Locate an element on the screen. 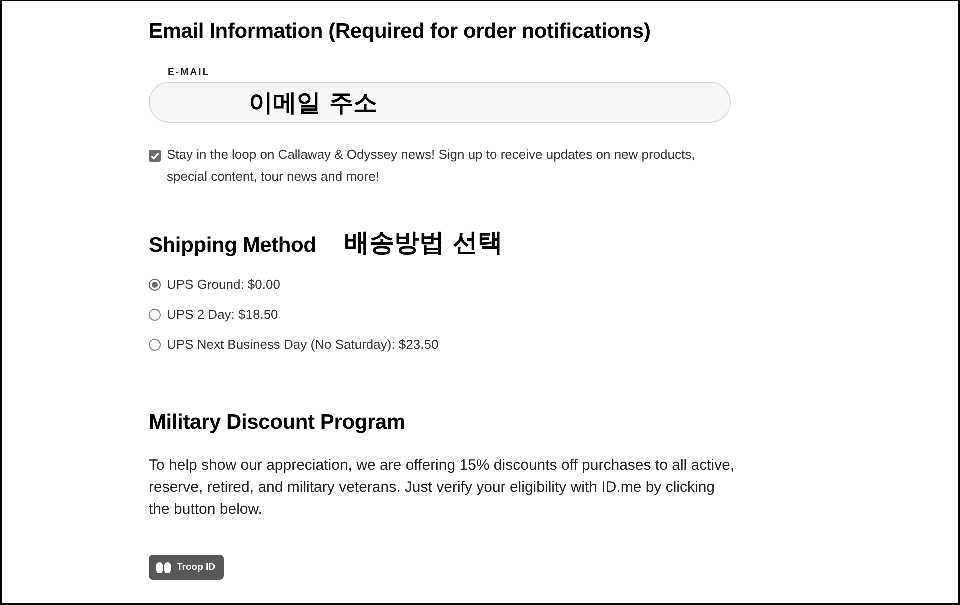  annotation-text: 배송방법 선택 is located at coordinates (424, 243).